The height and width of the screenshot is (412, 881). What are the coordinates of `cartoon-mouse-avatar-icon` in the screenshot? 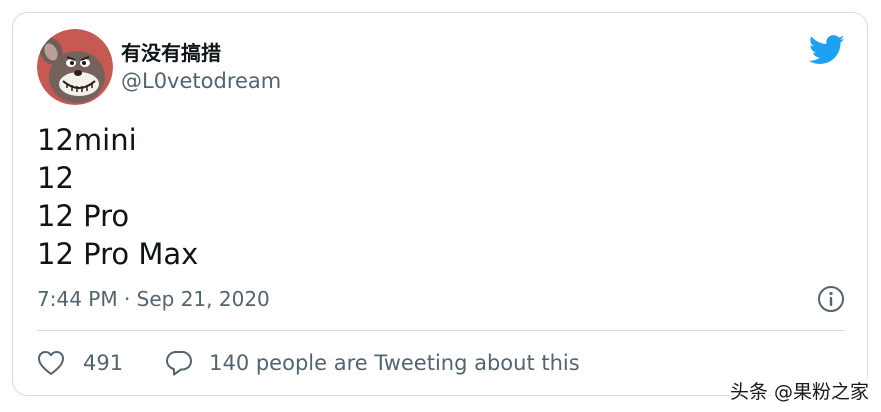 It's located at (75, 67).